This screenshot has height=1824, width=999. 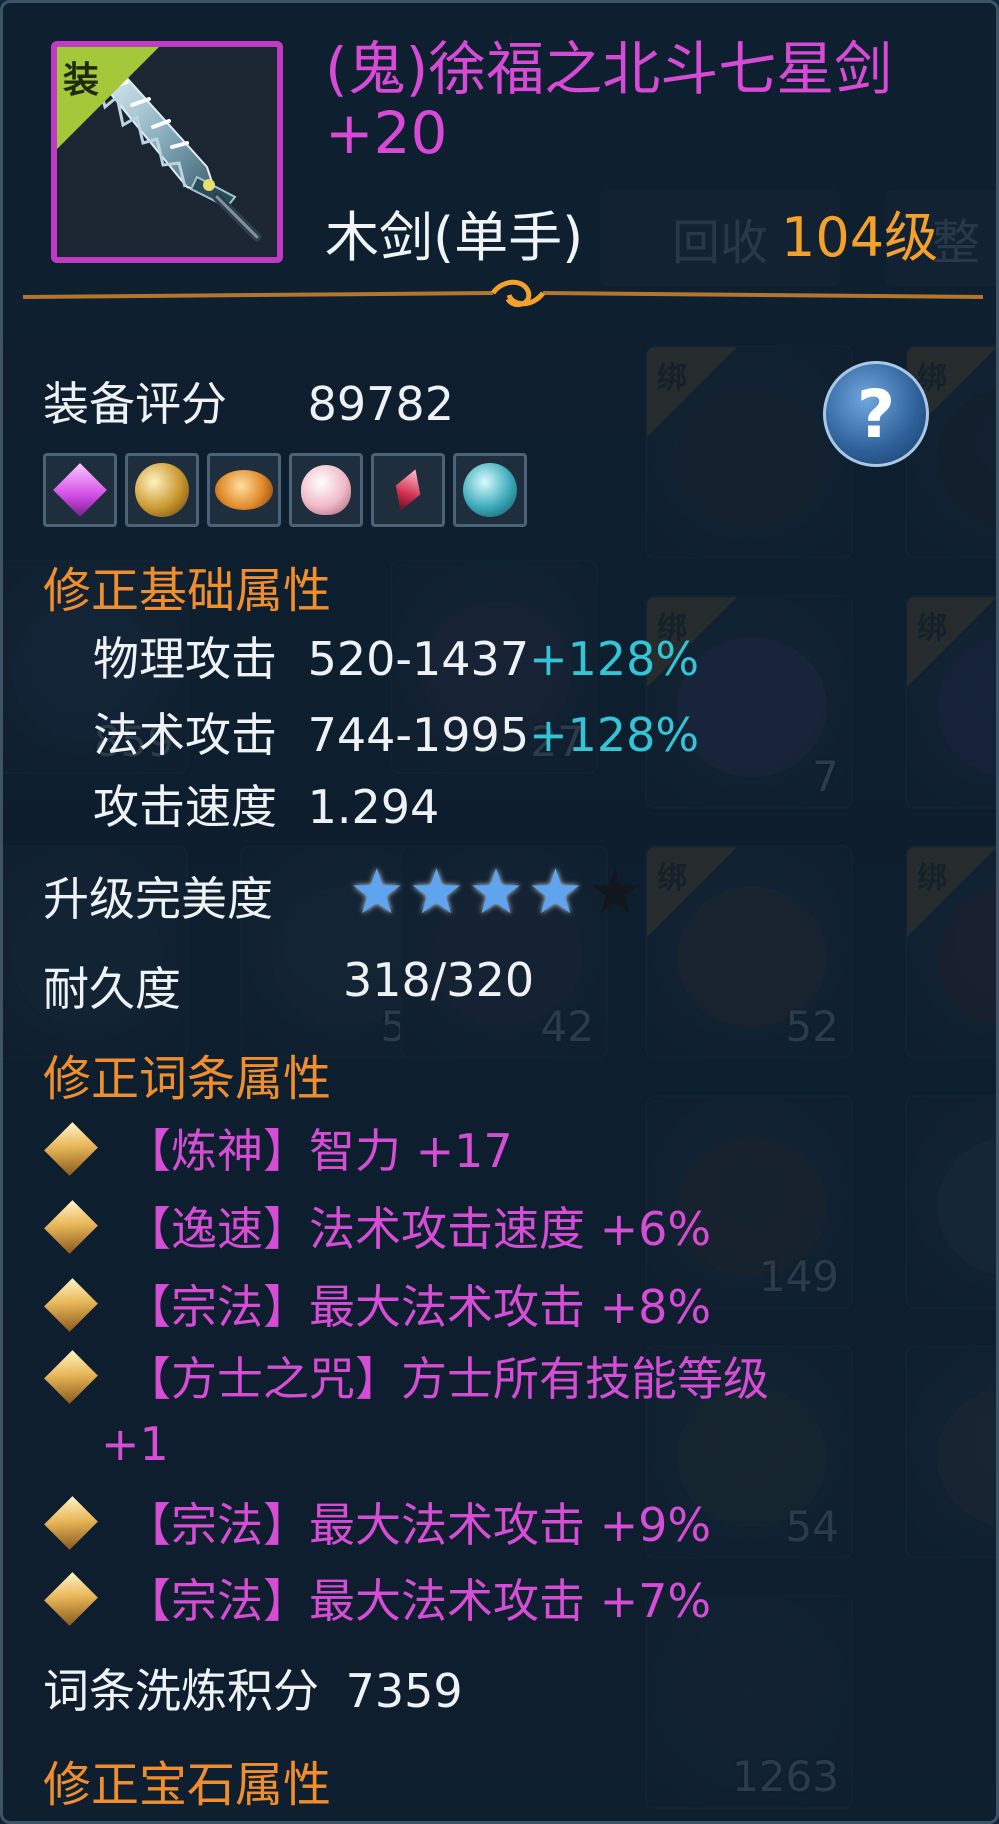 I want to click on reroll-points-row: 词条洗炼积分 7359, so click(x=253, y=1688).